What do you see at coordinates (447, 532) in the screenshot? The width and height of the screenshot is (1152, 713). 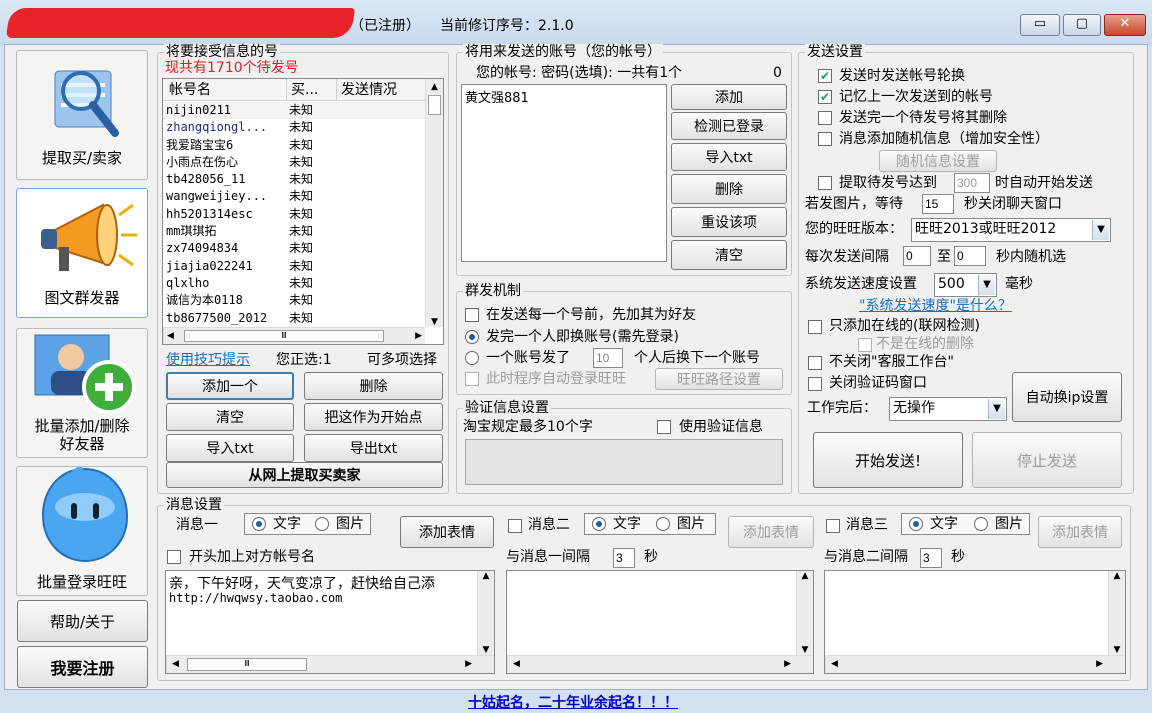 I see `message1-add-emoji-button: 添加表情` at bounding box center [447, 532].